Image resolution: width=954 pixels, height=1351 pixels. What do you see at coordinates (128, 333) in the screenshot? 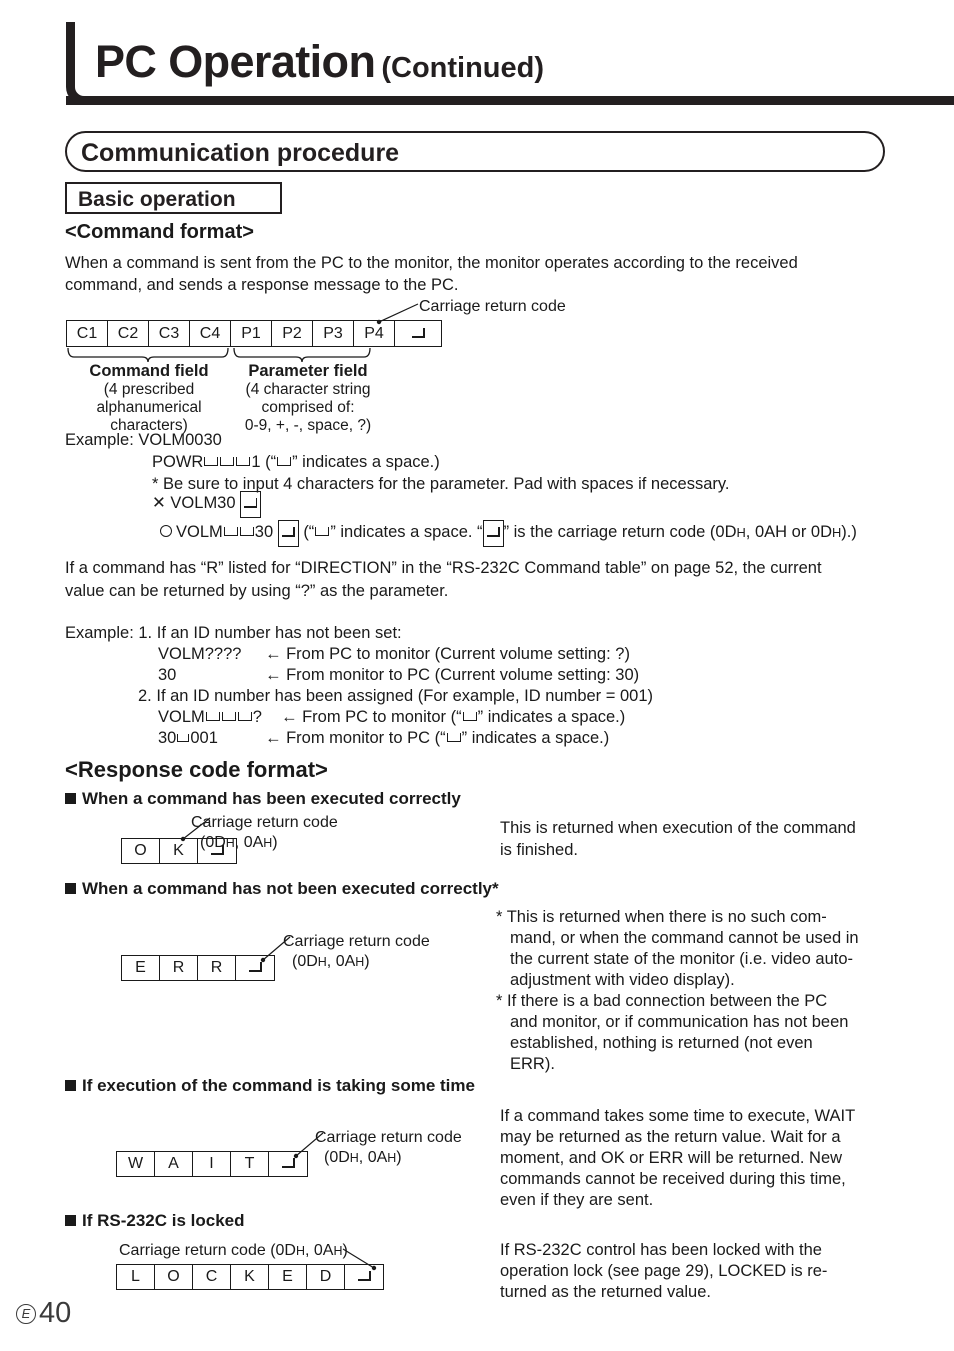
I see `frame-cell-c2: C2` at bounding box center [128, 333].